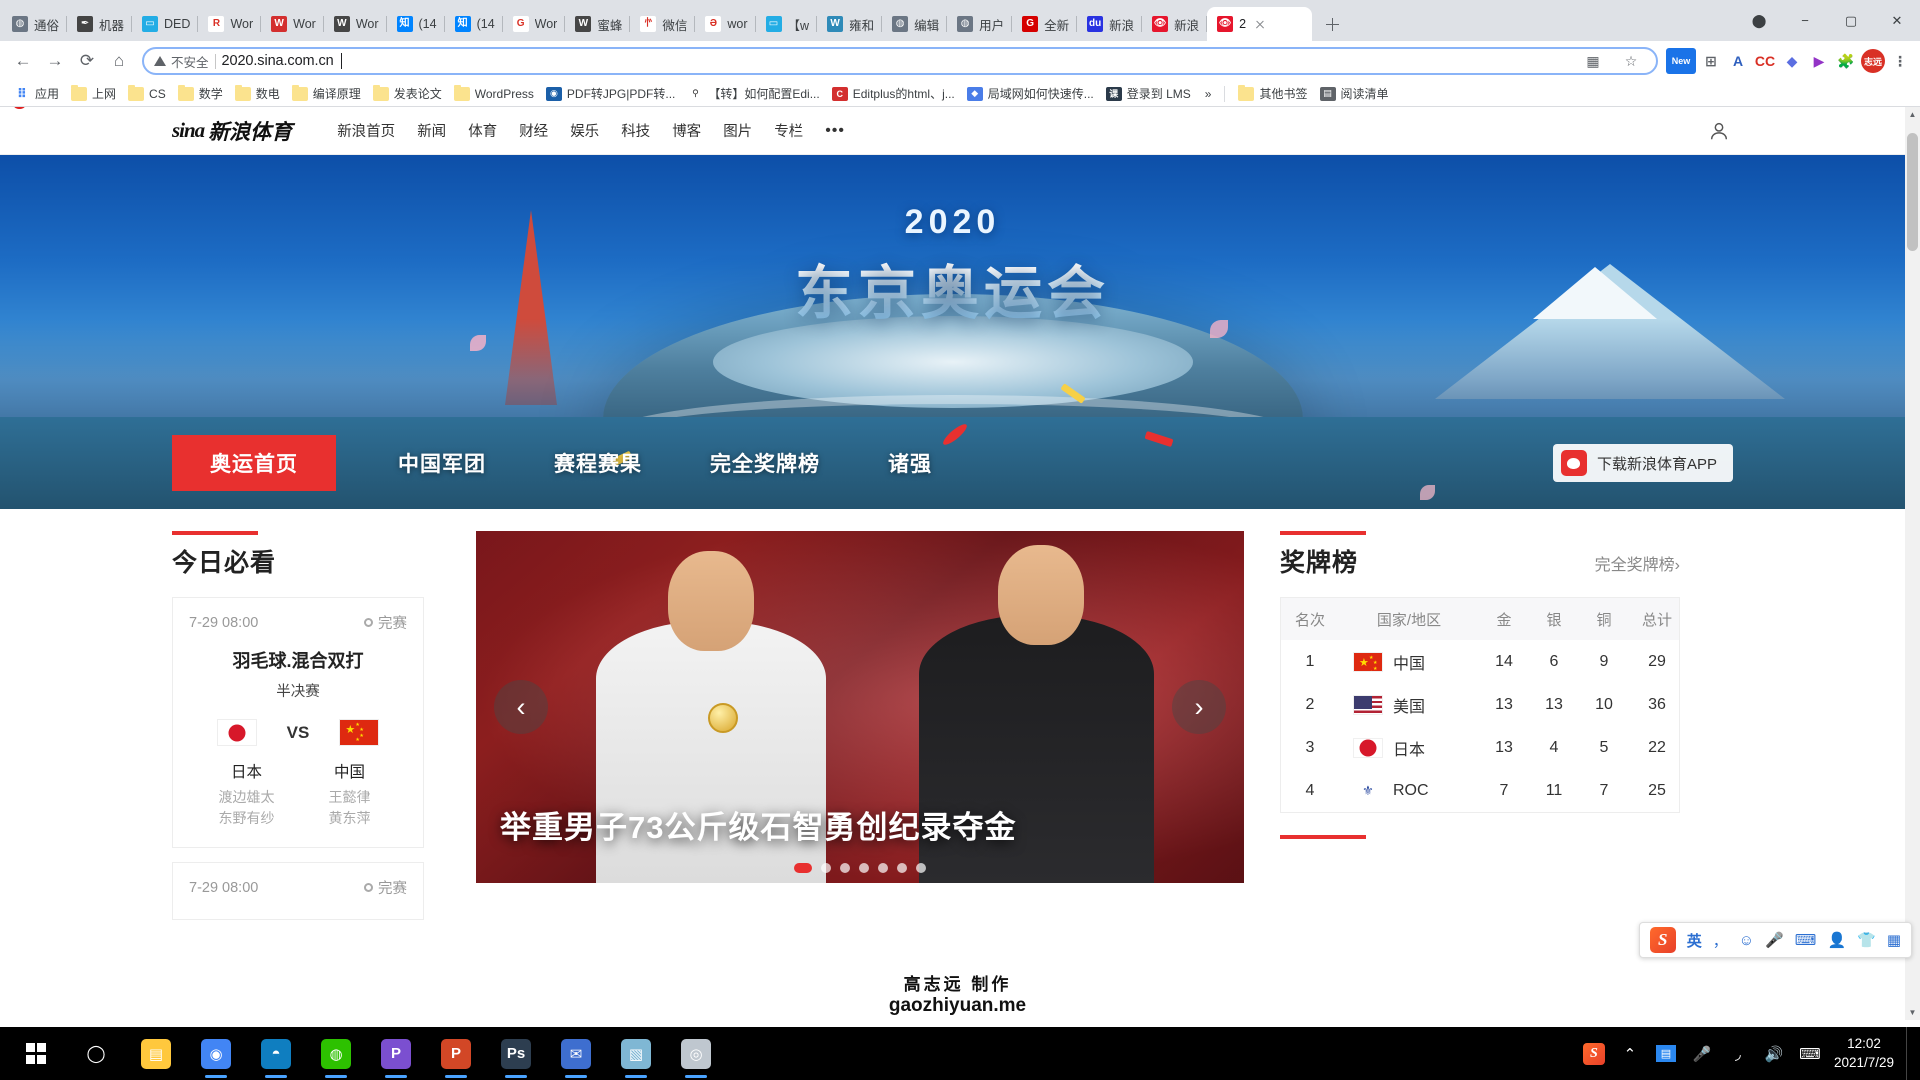  I want to click on carousel-prev-button: ‹, so click(521, 707).